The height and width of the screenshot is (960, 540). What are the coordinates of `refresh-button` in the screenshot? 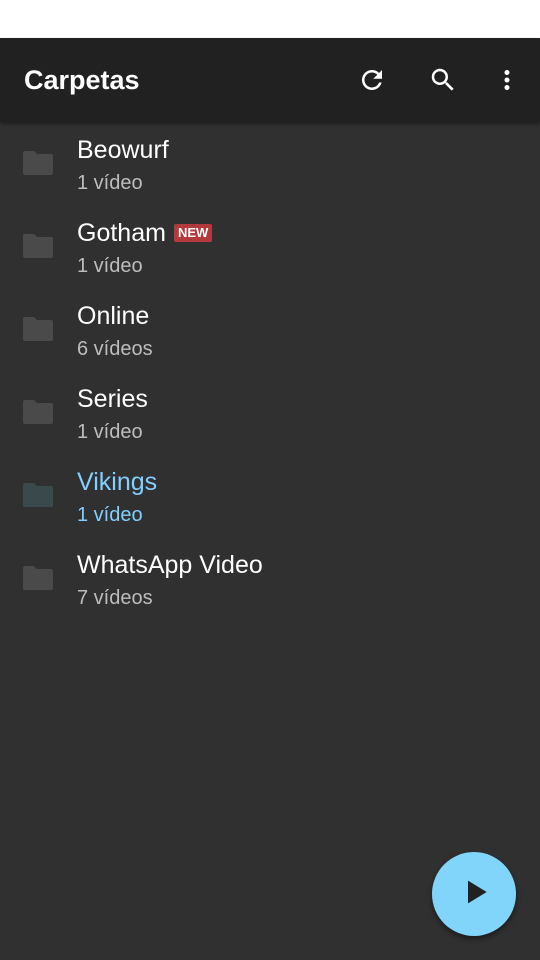 It's located at (372, 80).